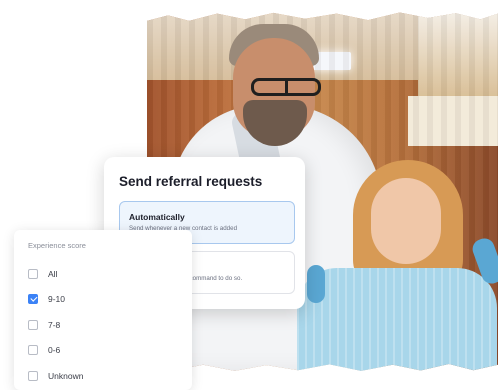  I want to click on filter-option-label: Unknown, so click(66, 375).